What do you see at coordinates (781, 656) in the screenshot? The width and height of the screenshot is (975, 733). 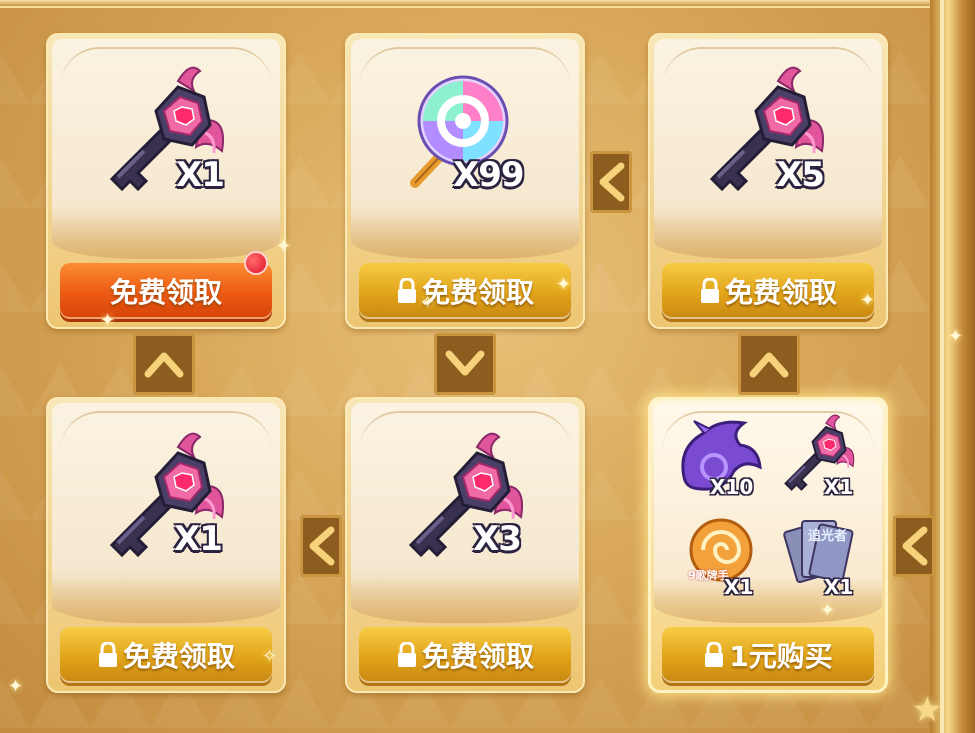 I see `button-label: 1元购买` at bounding box center [781, 656].